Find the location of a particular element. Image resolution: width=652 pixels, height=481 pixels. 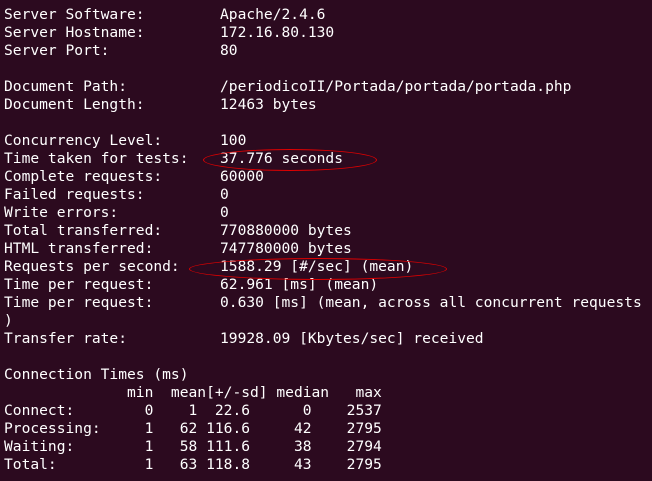

time-per-request-line: Time per request: 62.961 [ms] (mean) is located at coordinates (191, 285).